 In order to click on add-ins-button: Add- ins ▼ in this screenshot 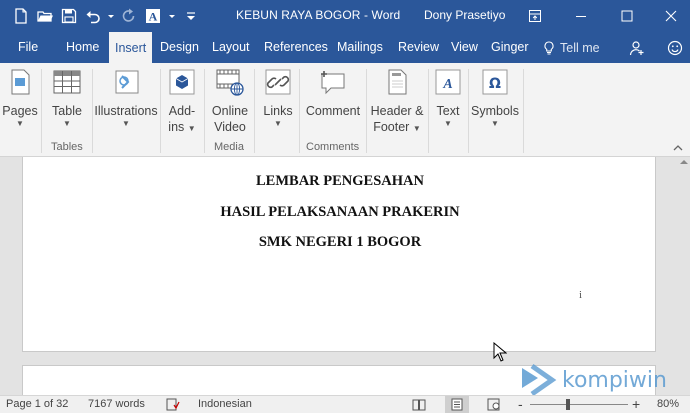, I will do `click(182, 101)`.